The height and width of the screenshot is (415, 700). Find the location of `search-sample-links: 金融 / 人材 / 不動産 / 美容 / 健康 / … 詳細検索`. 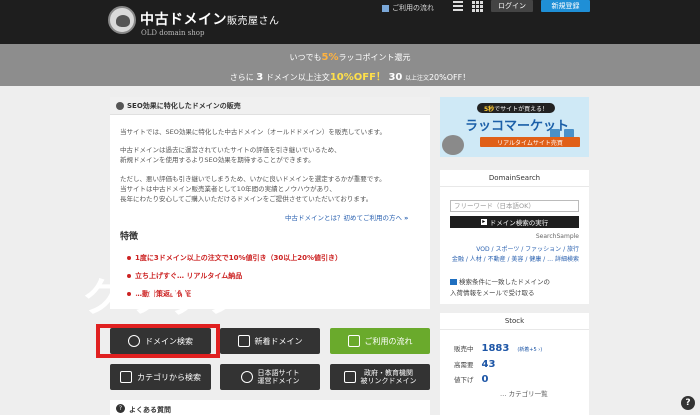

search-sample-links: 金融 / 人材 / 不動産 / 美容 / 健康 / … 詳細検索 is located at coordinates (514, 258).